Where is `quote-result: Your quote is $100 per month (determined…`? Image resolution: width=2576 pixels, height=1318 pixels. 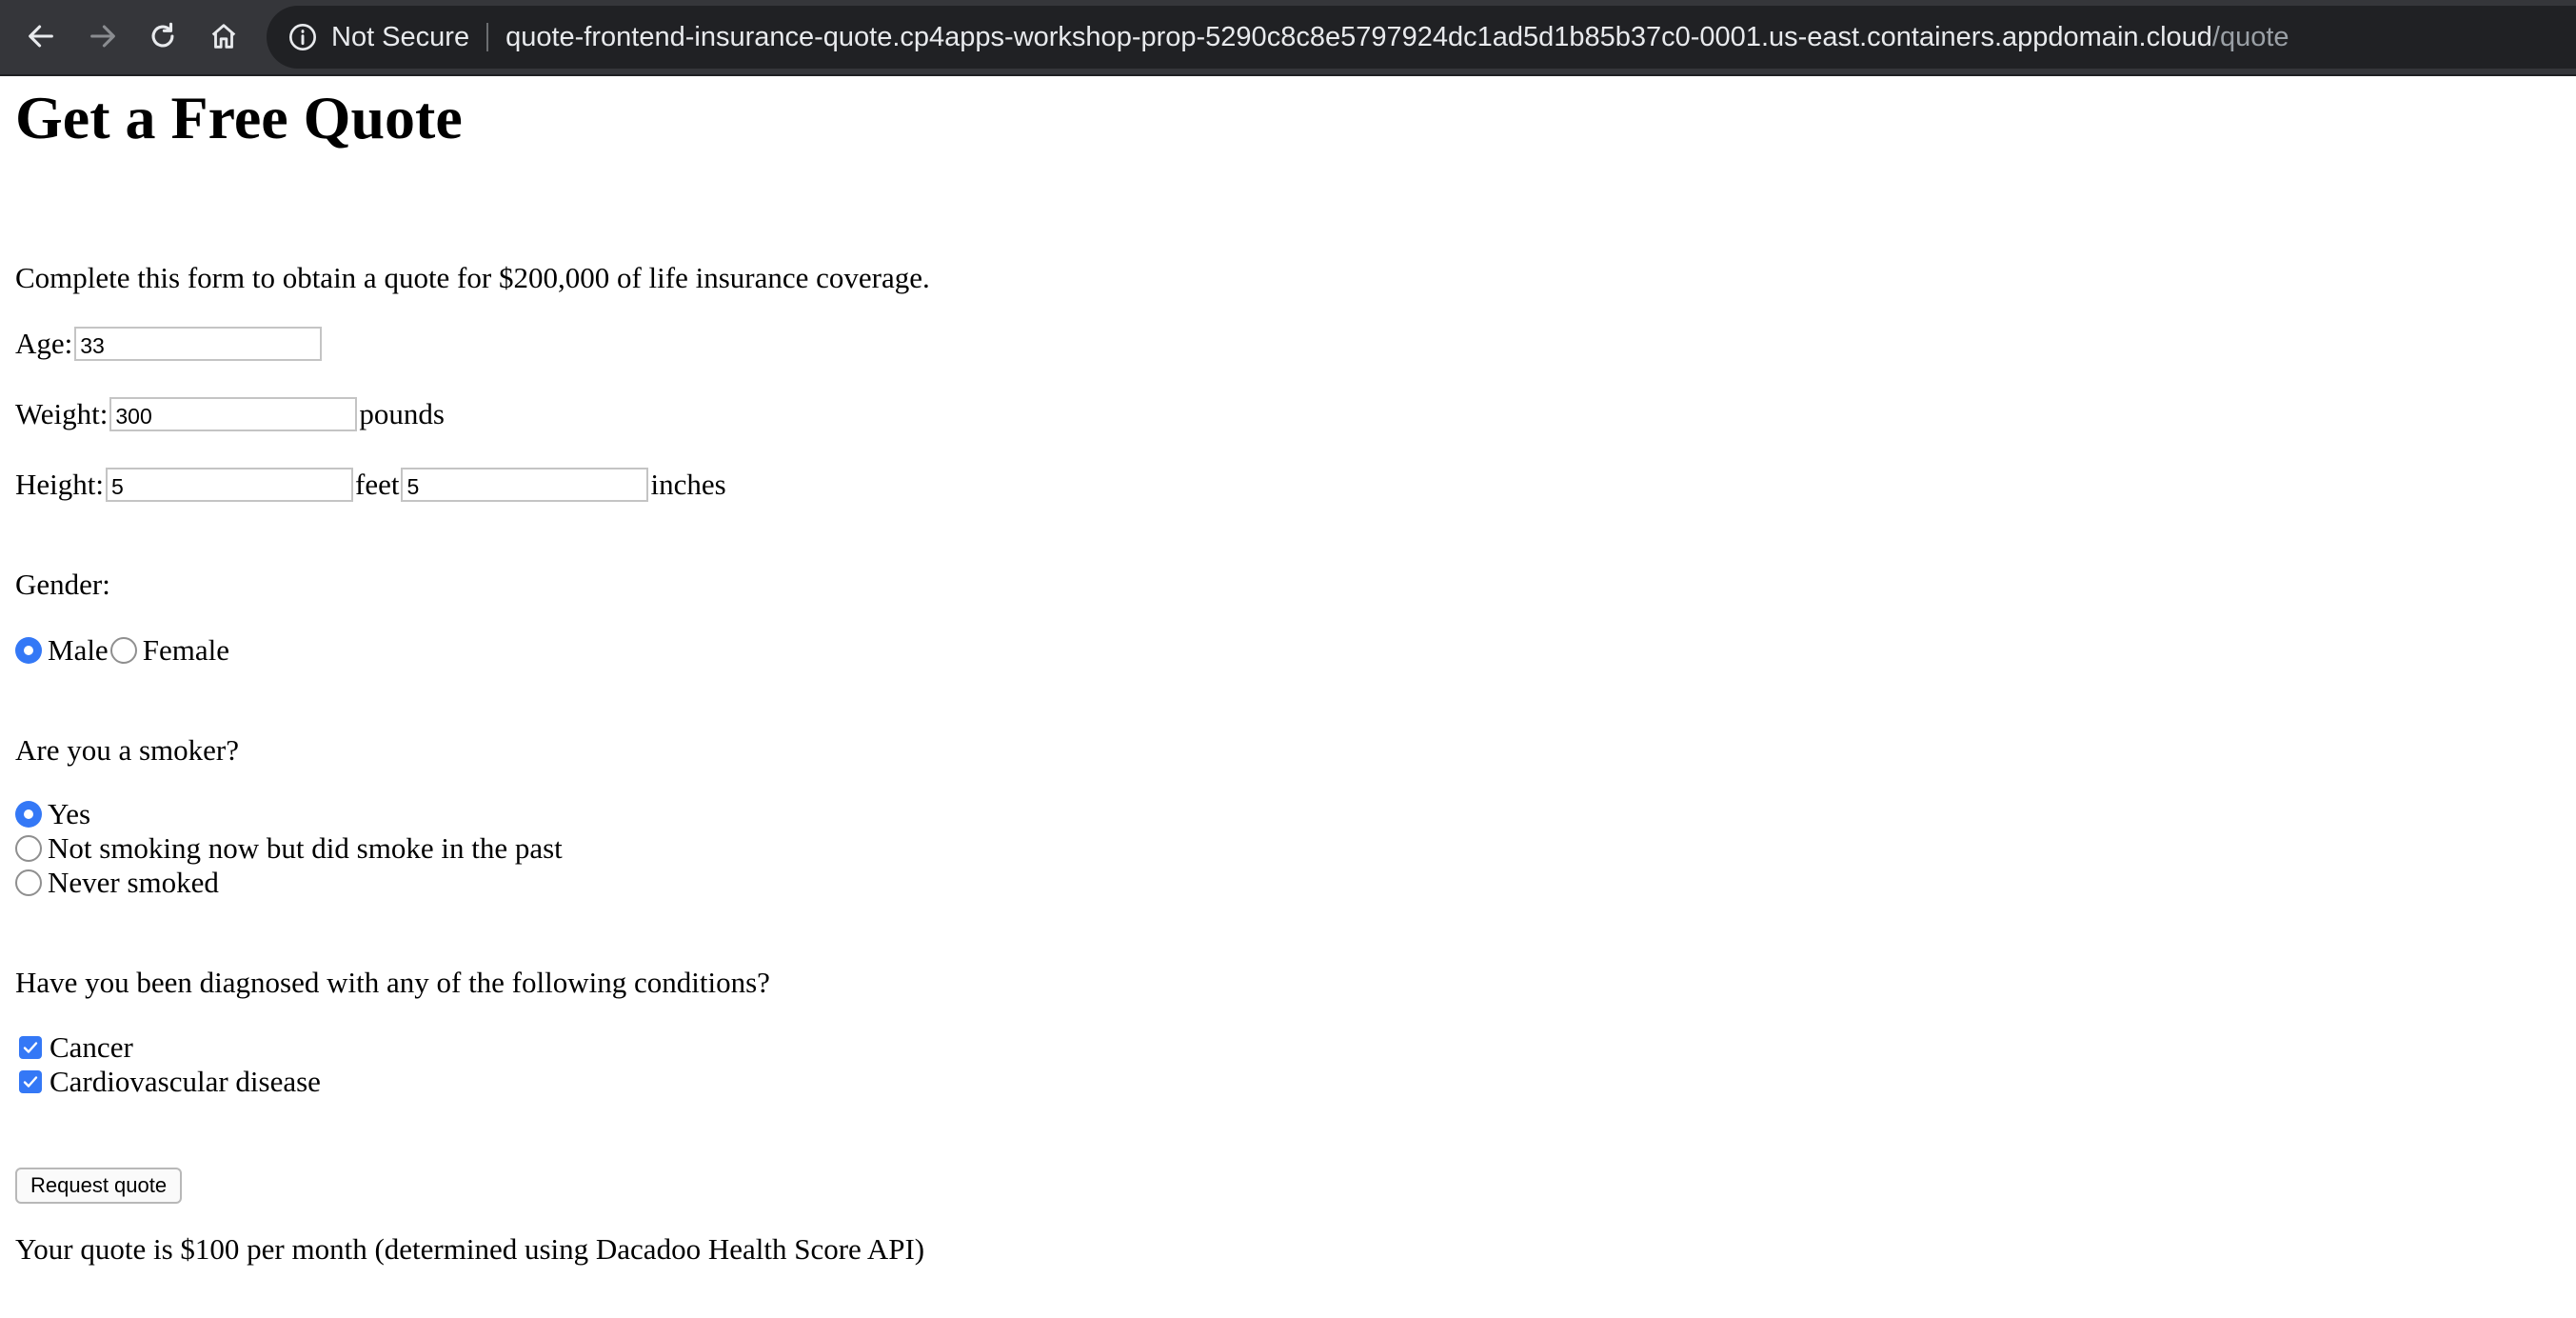 quote-result: Your quote is $100 per month (determined… is located at coordinates (470, 1249).